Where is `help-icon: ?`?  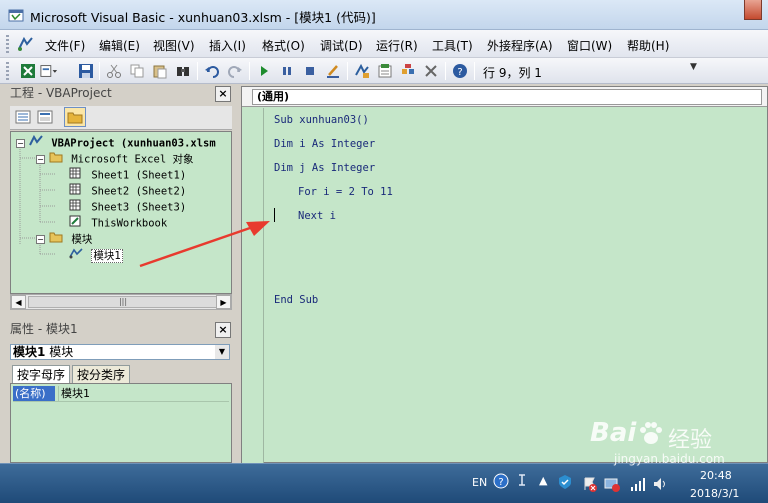
help-icon: ? is located at coordinates (460, 71).